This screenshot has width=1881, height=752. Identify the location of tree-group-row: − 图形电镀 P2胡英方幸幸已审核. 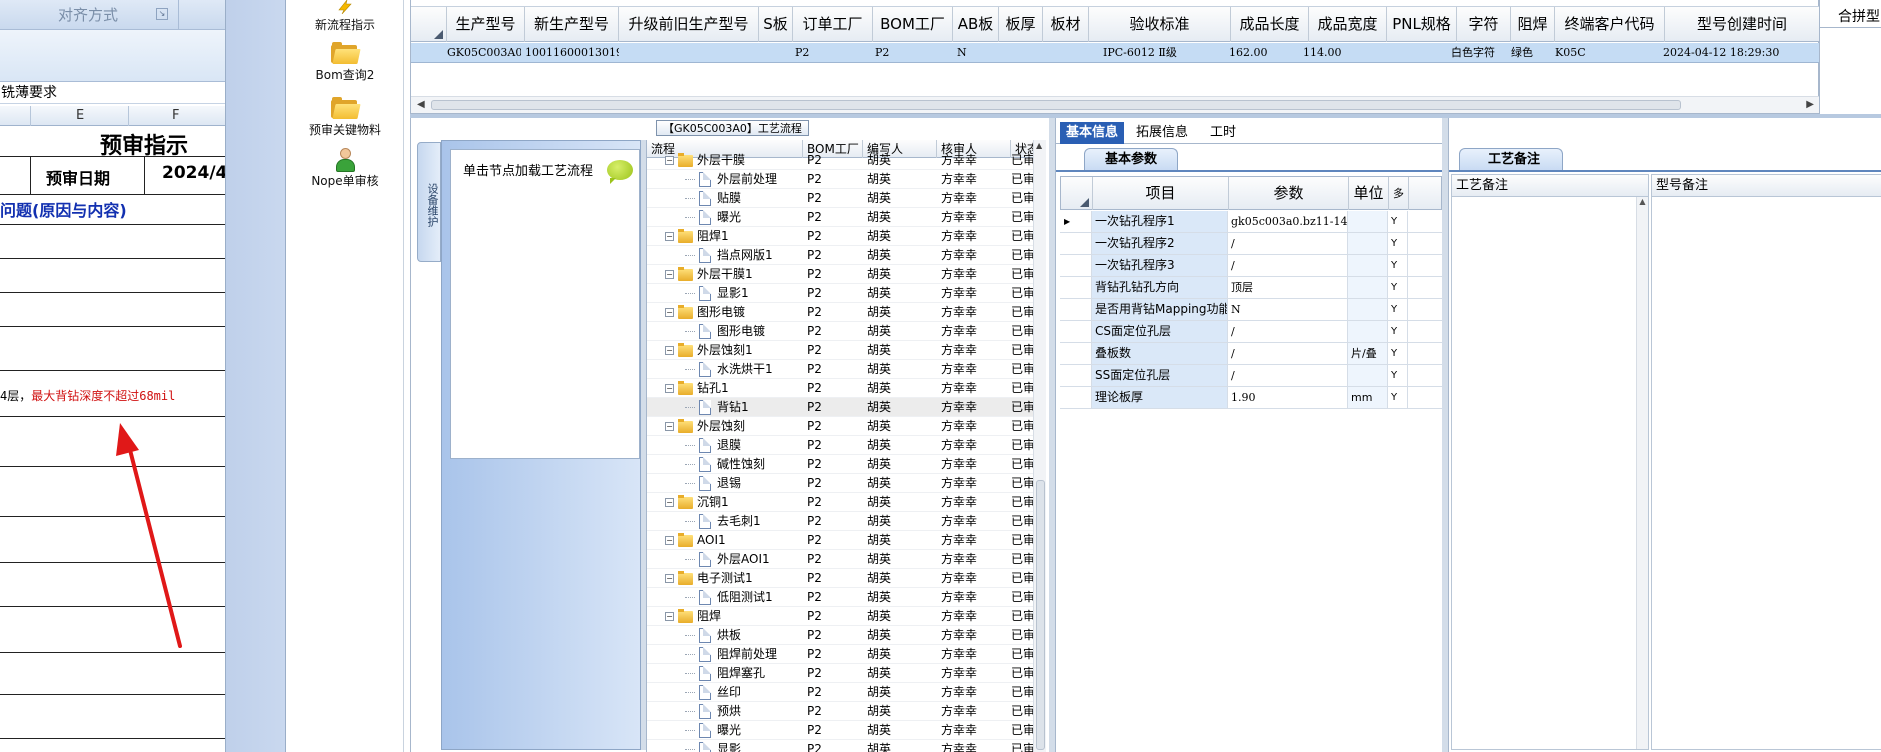
(846, 312).